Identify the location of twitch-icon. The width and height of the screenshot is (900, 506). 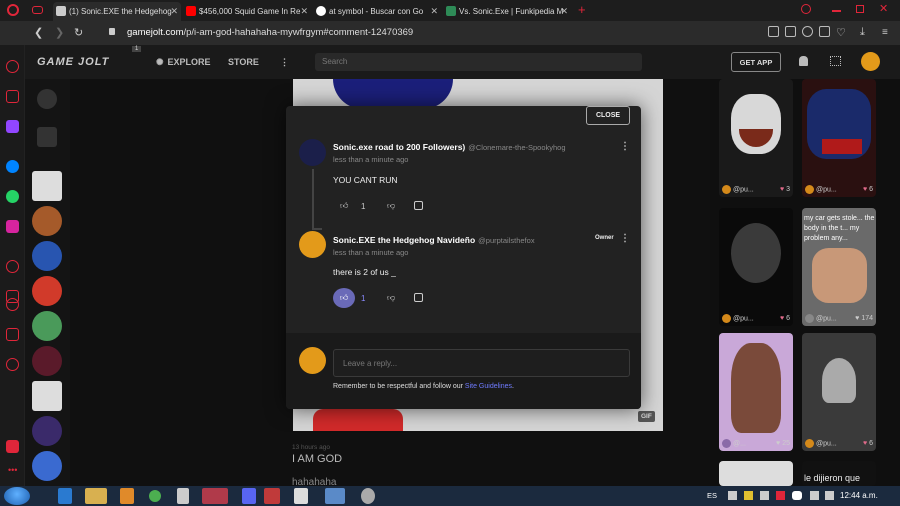
(12, 126).